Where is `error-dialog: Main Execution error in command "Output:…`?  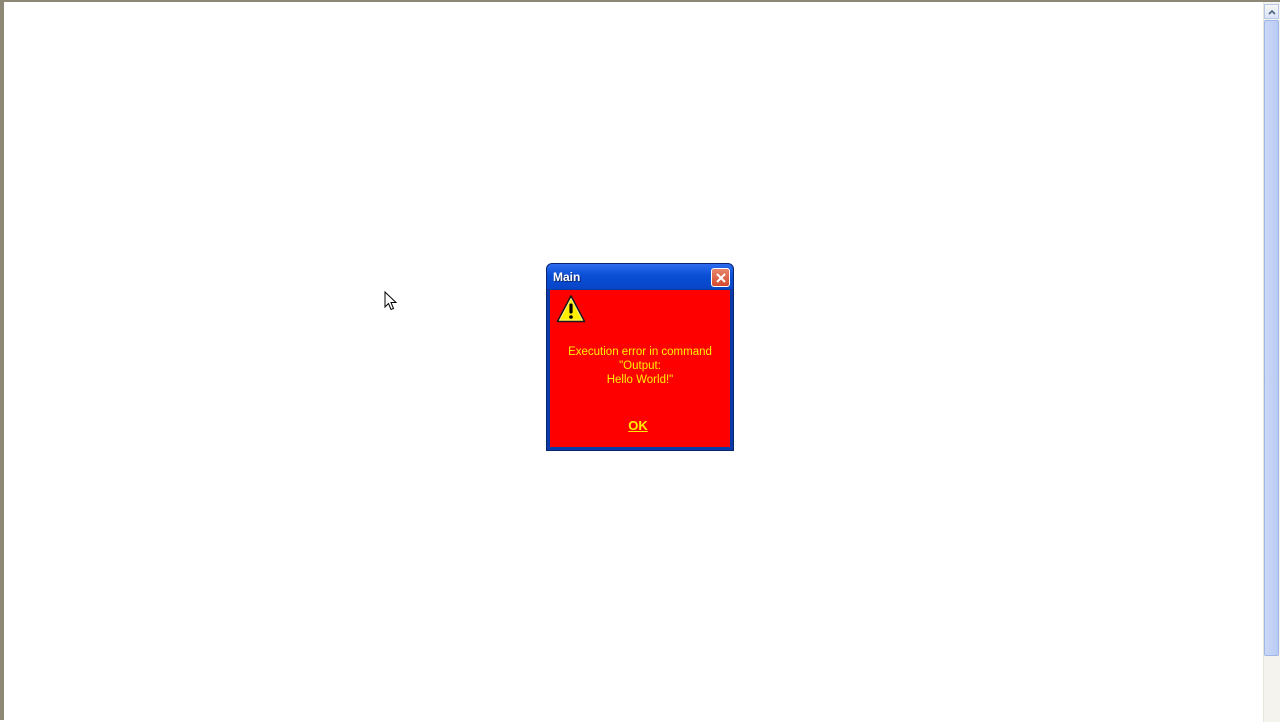
error-dialog: Main Execution error in command "Output:… is located at coordinates (640, 357).